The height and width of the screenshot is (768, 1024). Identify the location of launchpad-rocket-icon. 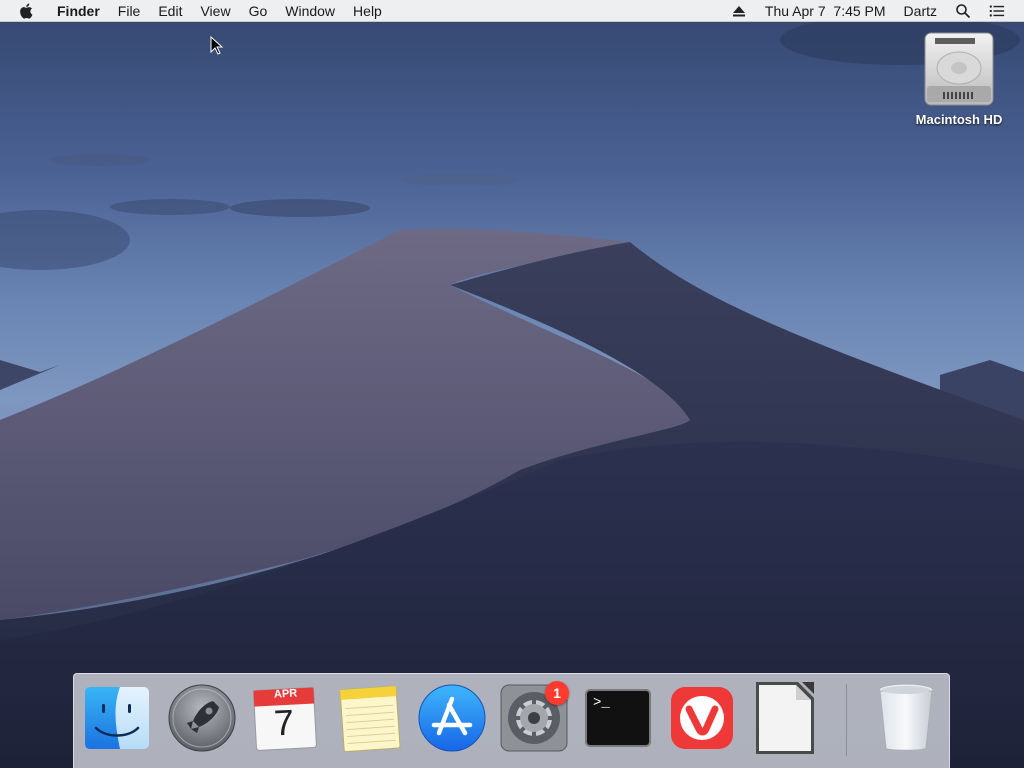
(202, 718).